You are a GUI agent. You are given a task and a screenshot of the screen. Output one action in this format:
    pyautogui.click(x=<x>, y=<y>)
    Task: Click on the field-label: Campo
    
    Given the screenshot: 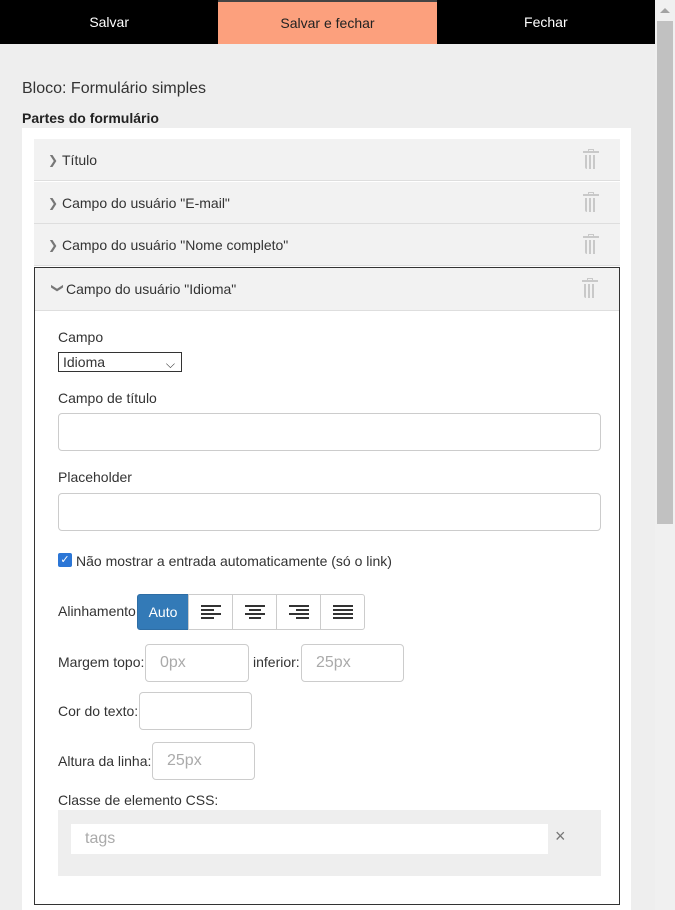 What is the action you would take?
    pyautogui.click(x=81, y=337)
    